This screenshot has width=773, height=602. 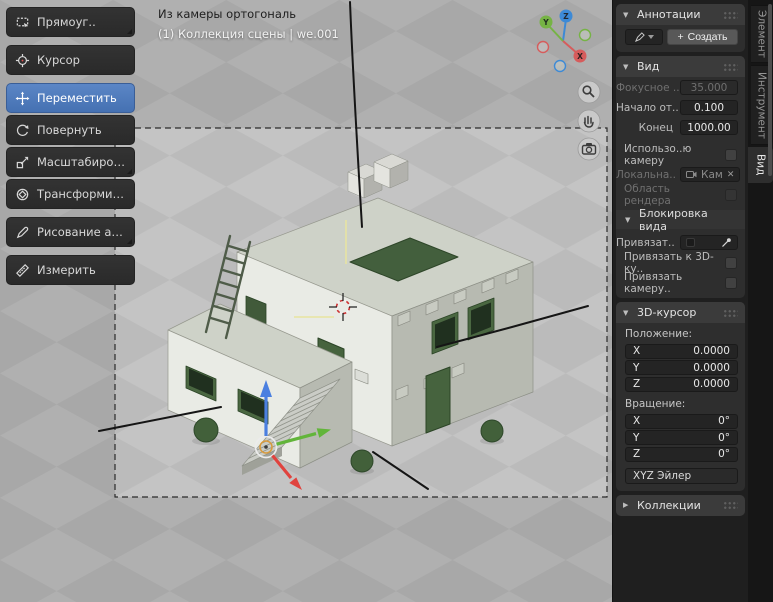 What do you see at coordinates (70, 270) in the screenshot?
I see `tool-measure: Измерить` at bounding box center [70, 270].